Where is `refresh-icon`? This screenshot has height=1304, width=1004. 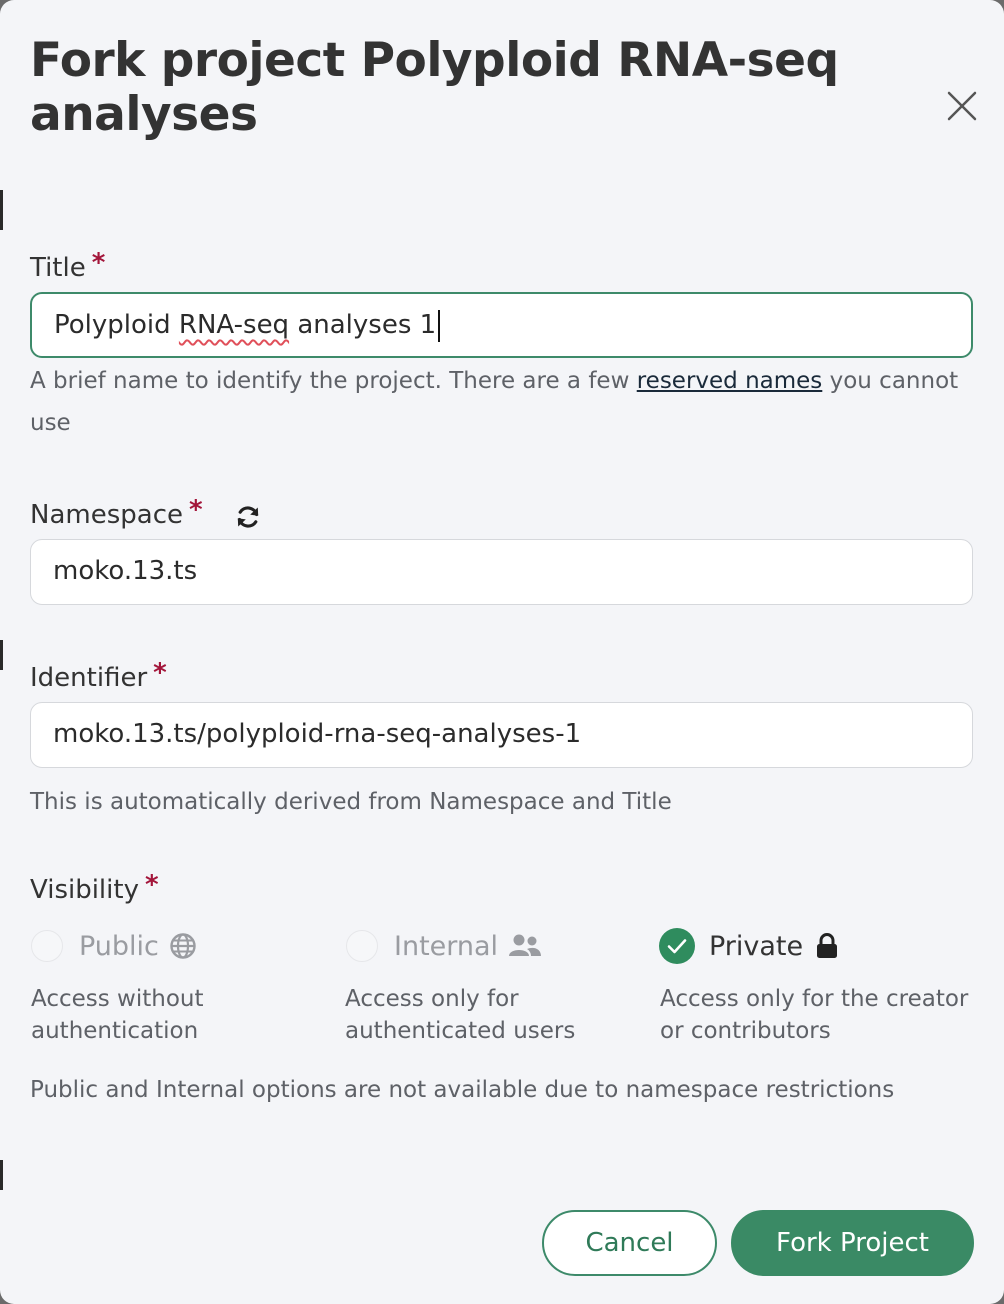
refresh-icon is located at coordinates (248, 517).